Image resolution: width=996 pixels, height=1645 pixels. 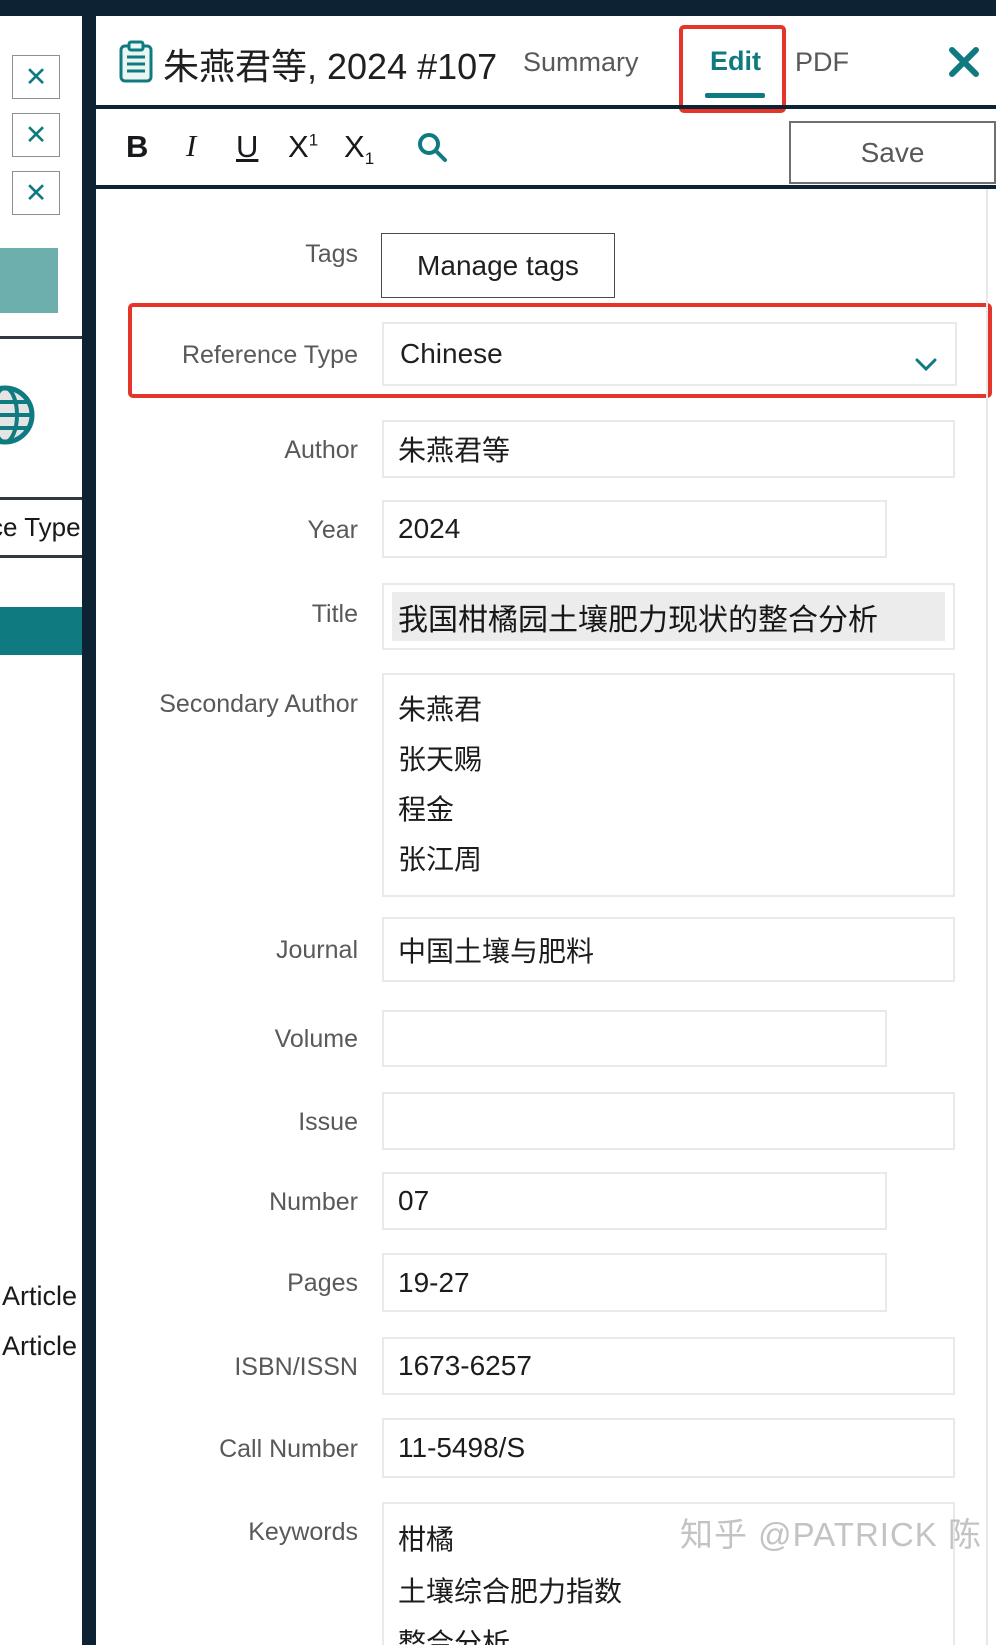 I want to click on title-highlighted-text: 我国柑橘园土壤肥力现状的整合分析, so click(x=668, y=616).